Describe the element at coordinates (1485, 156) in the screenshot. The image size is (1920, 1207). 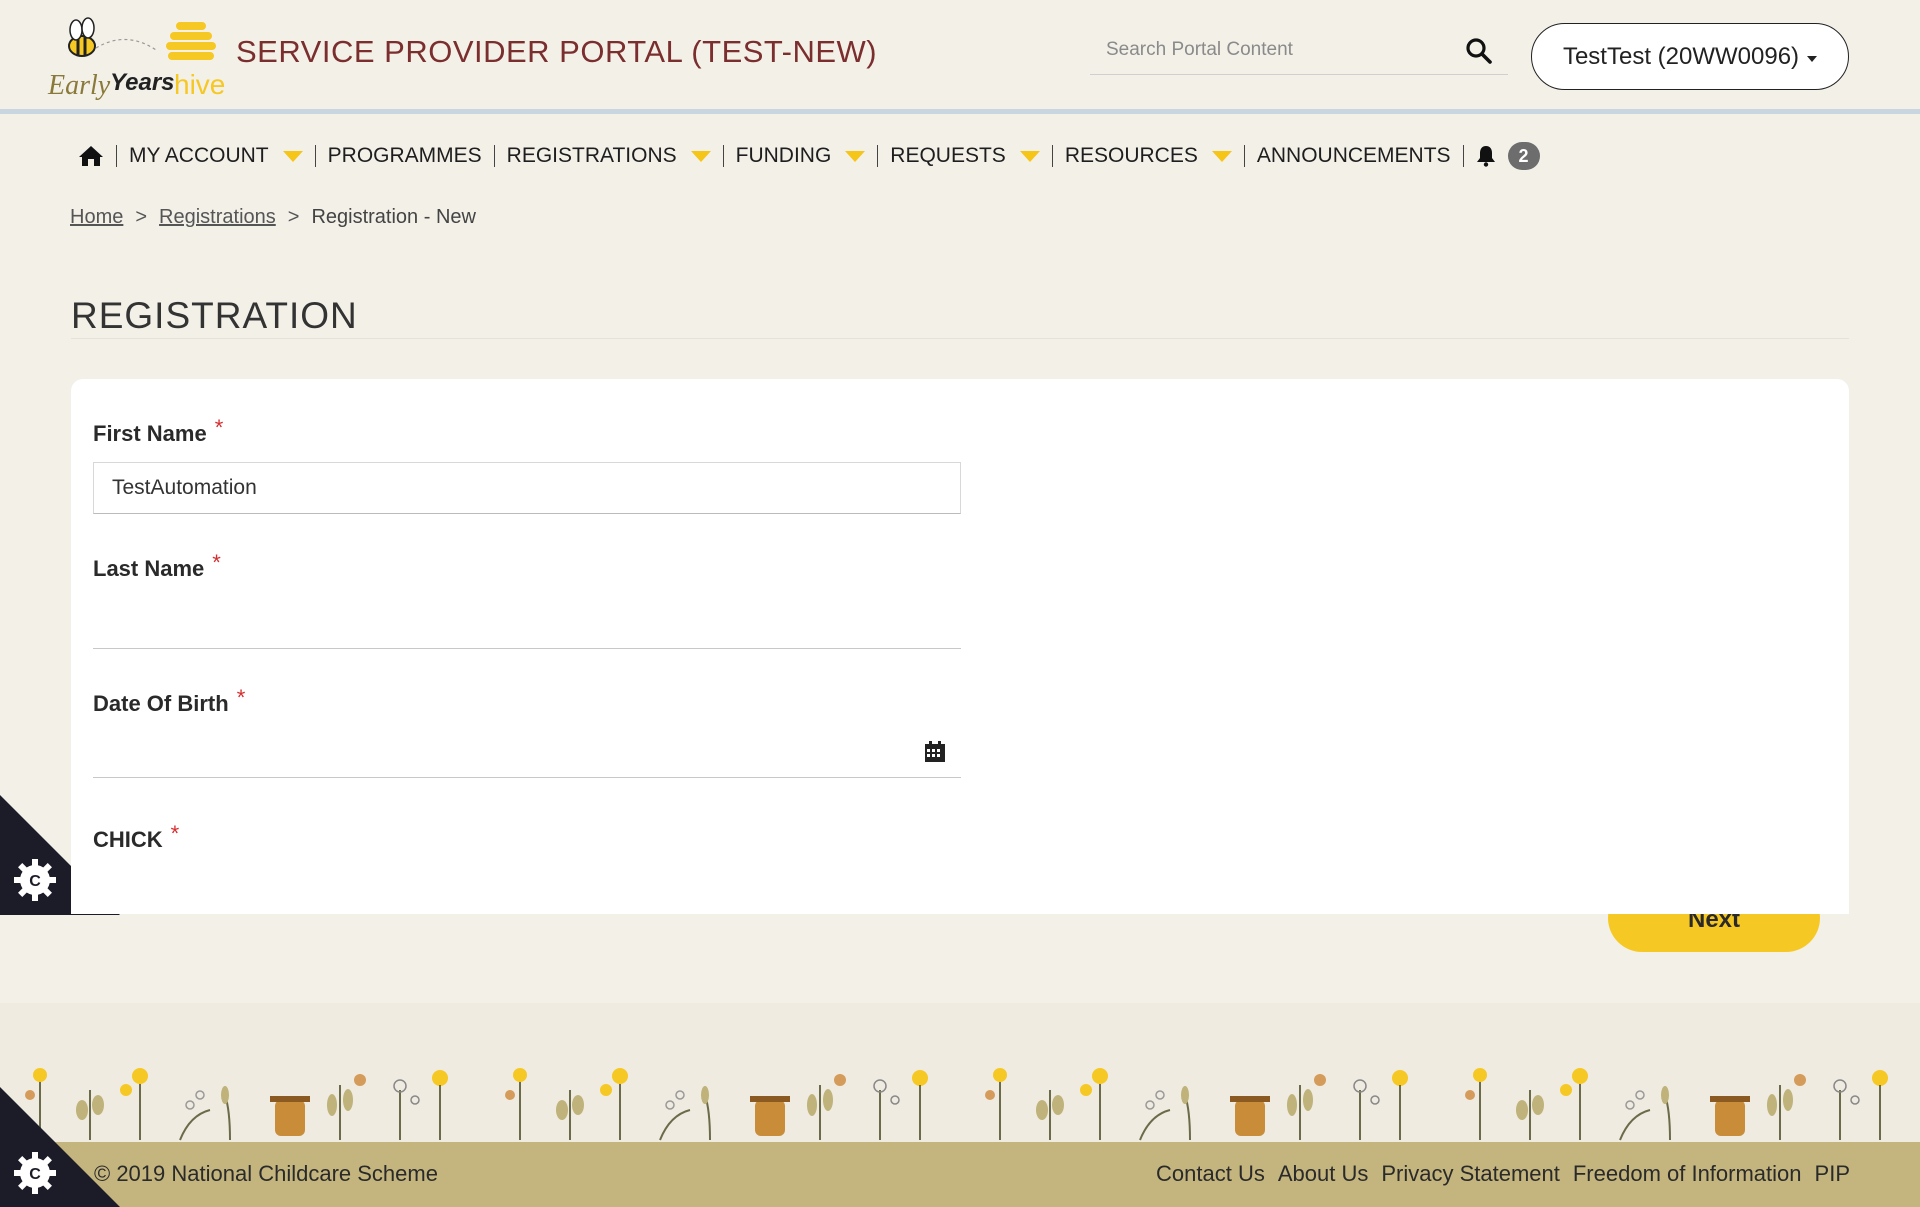
I see `bell-icon` at that location.